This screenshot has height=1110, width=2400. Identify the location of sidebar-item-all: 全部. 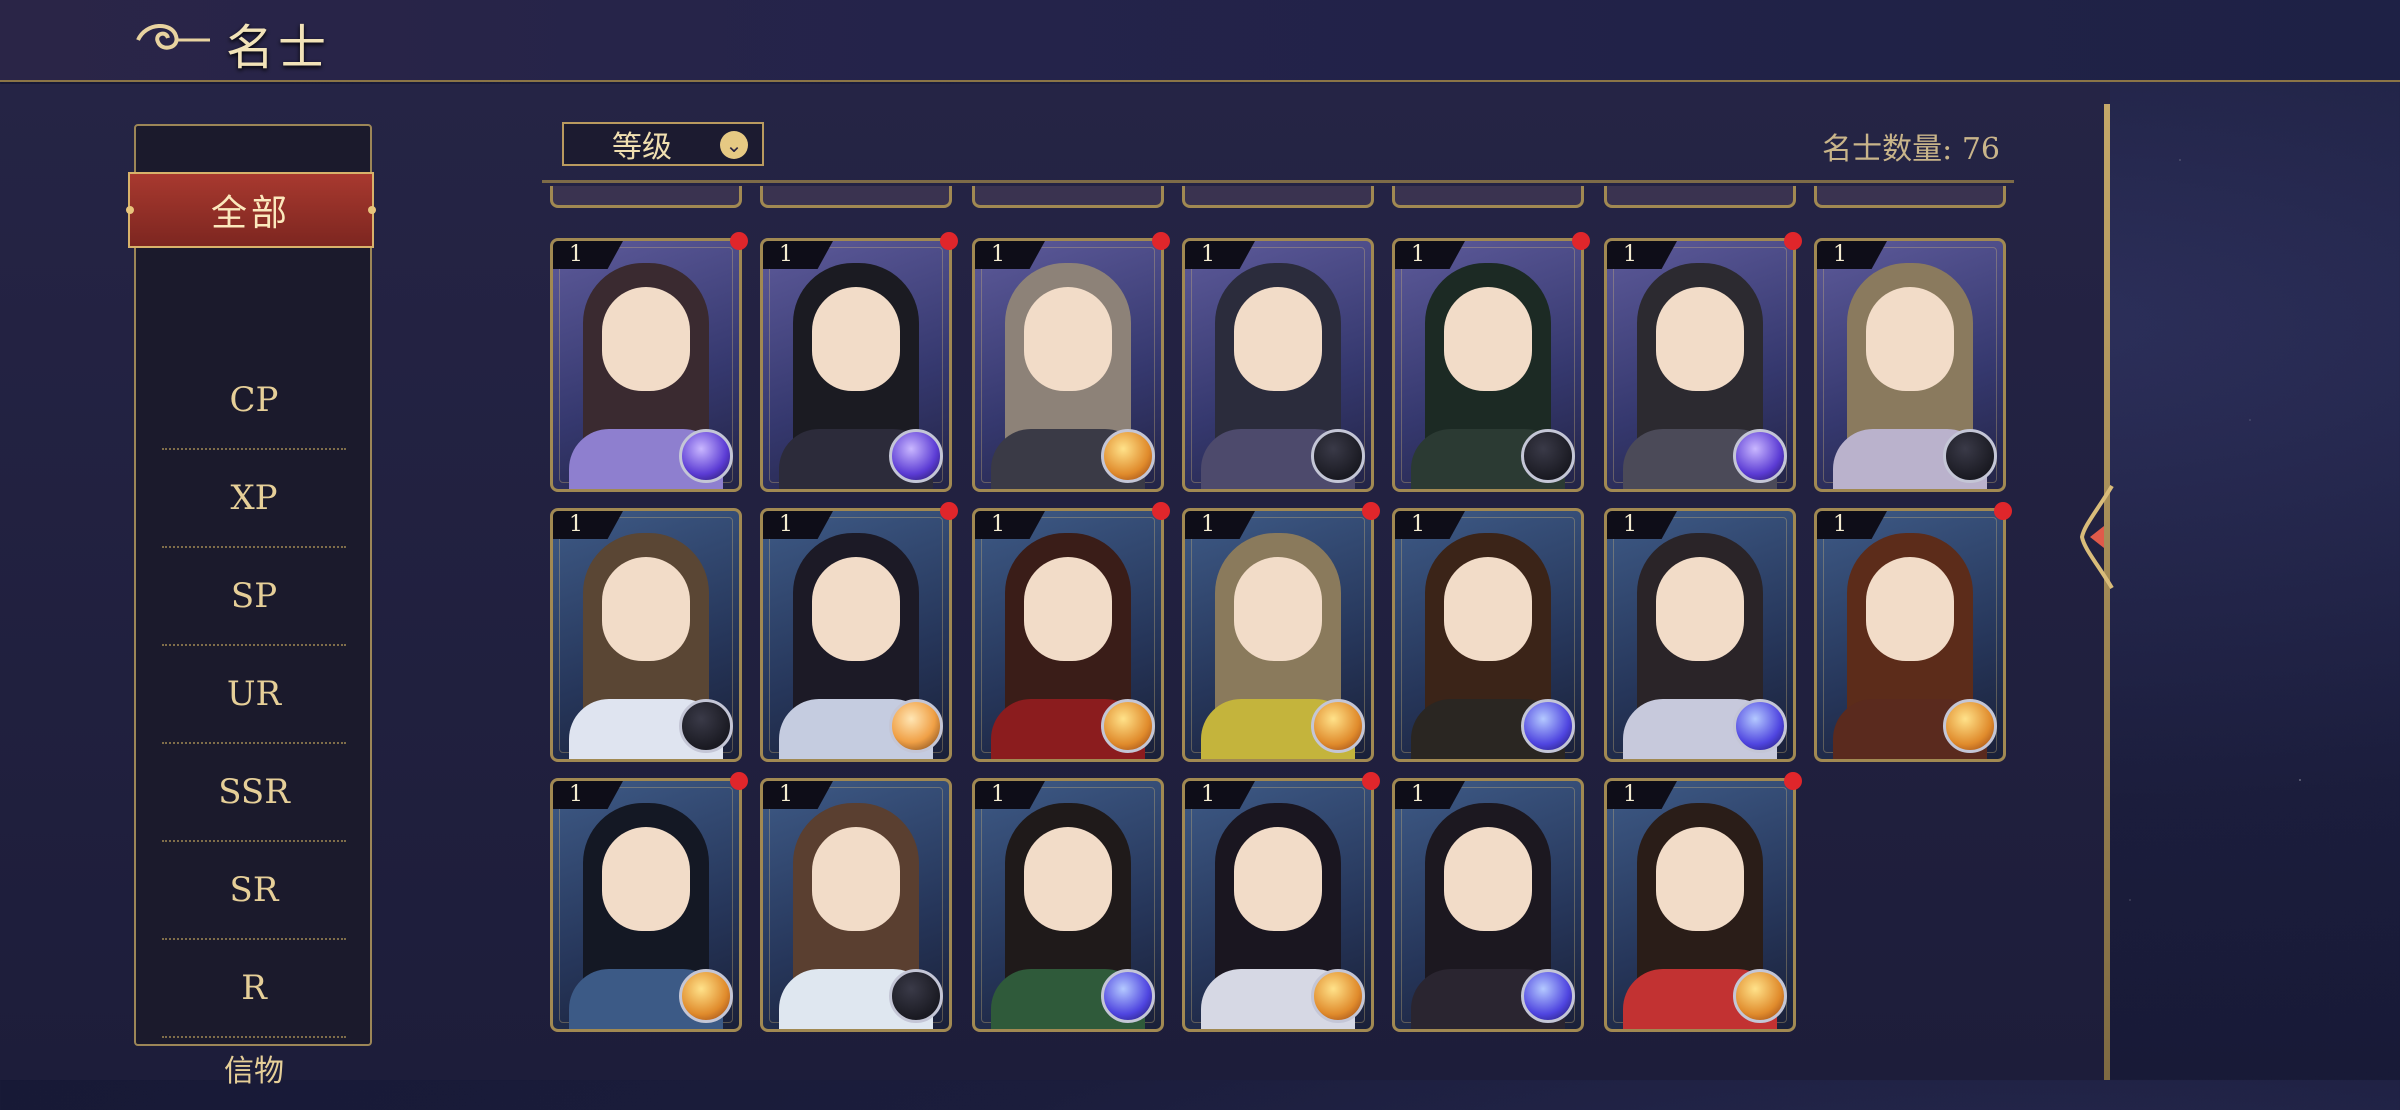
(251, 210).